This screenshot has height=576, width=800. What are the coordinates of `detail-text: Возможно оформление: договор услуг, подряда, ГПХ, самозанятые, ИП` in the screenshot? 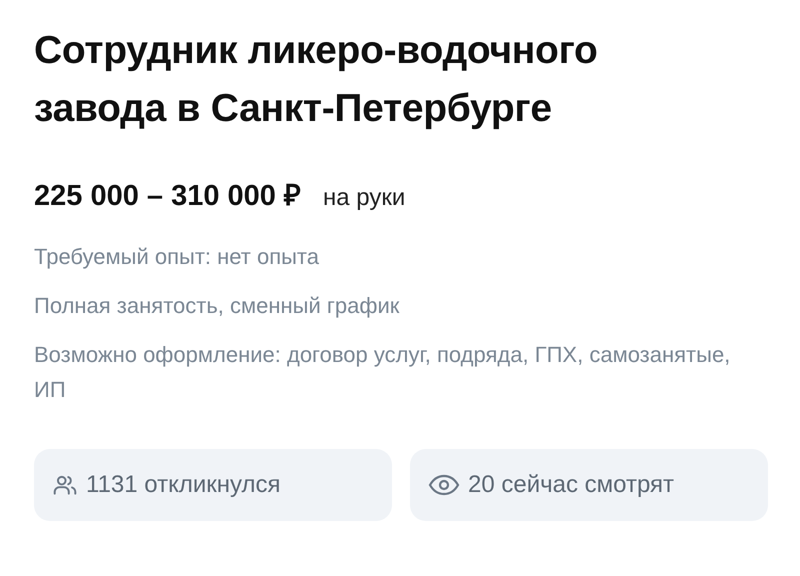 It's located at (383, 372).